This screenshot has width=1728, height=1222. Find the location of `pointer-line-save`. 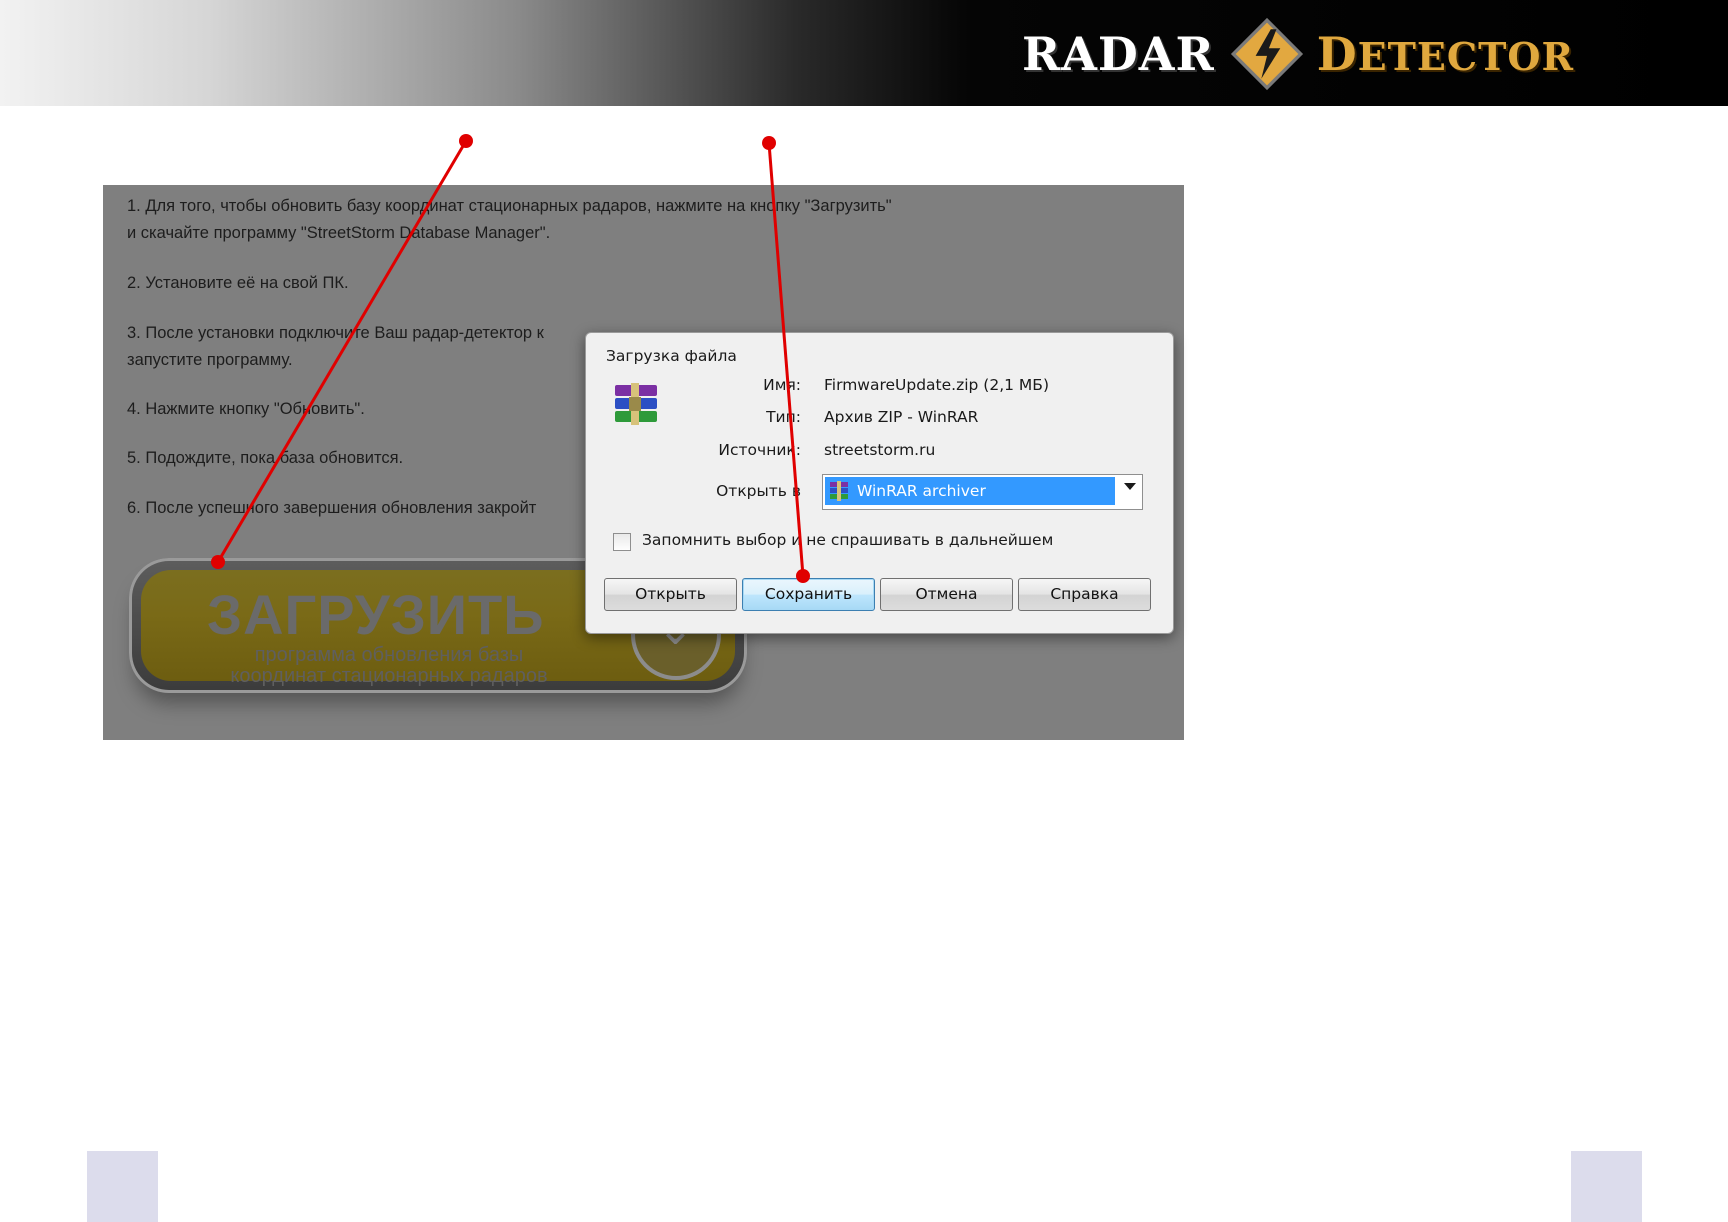

pointer-line-save is located at coordinates (786, 359).